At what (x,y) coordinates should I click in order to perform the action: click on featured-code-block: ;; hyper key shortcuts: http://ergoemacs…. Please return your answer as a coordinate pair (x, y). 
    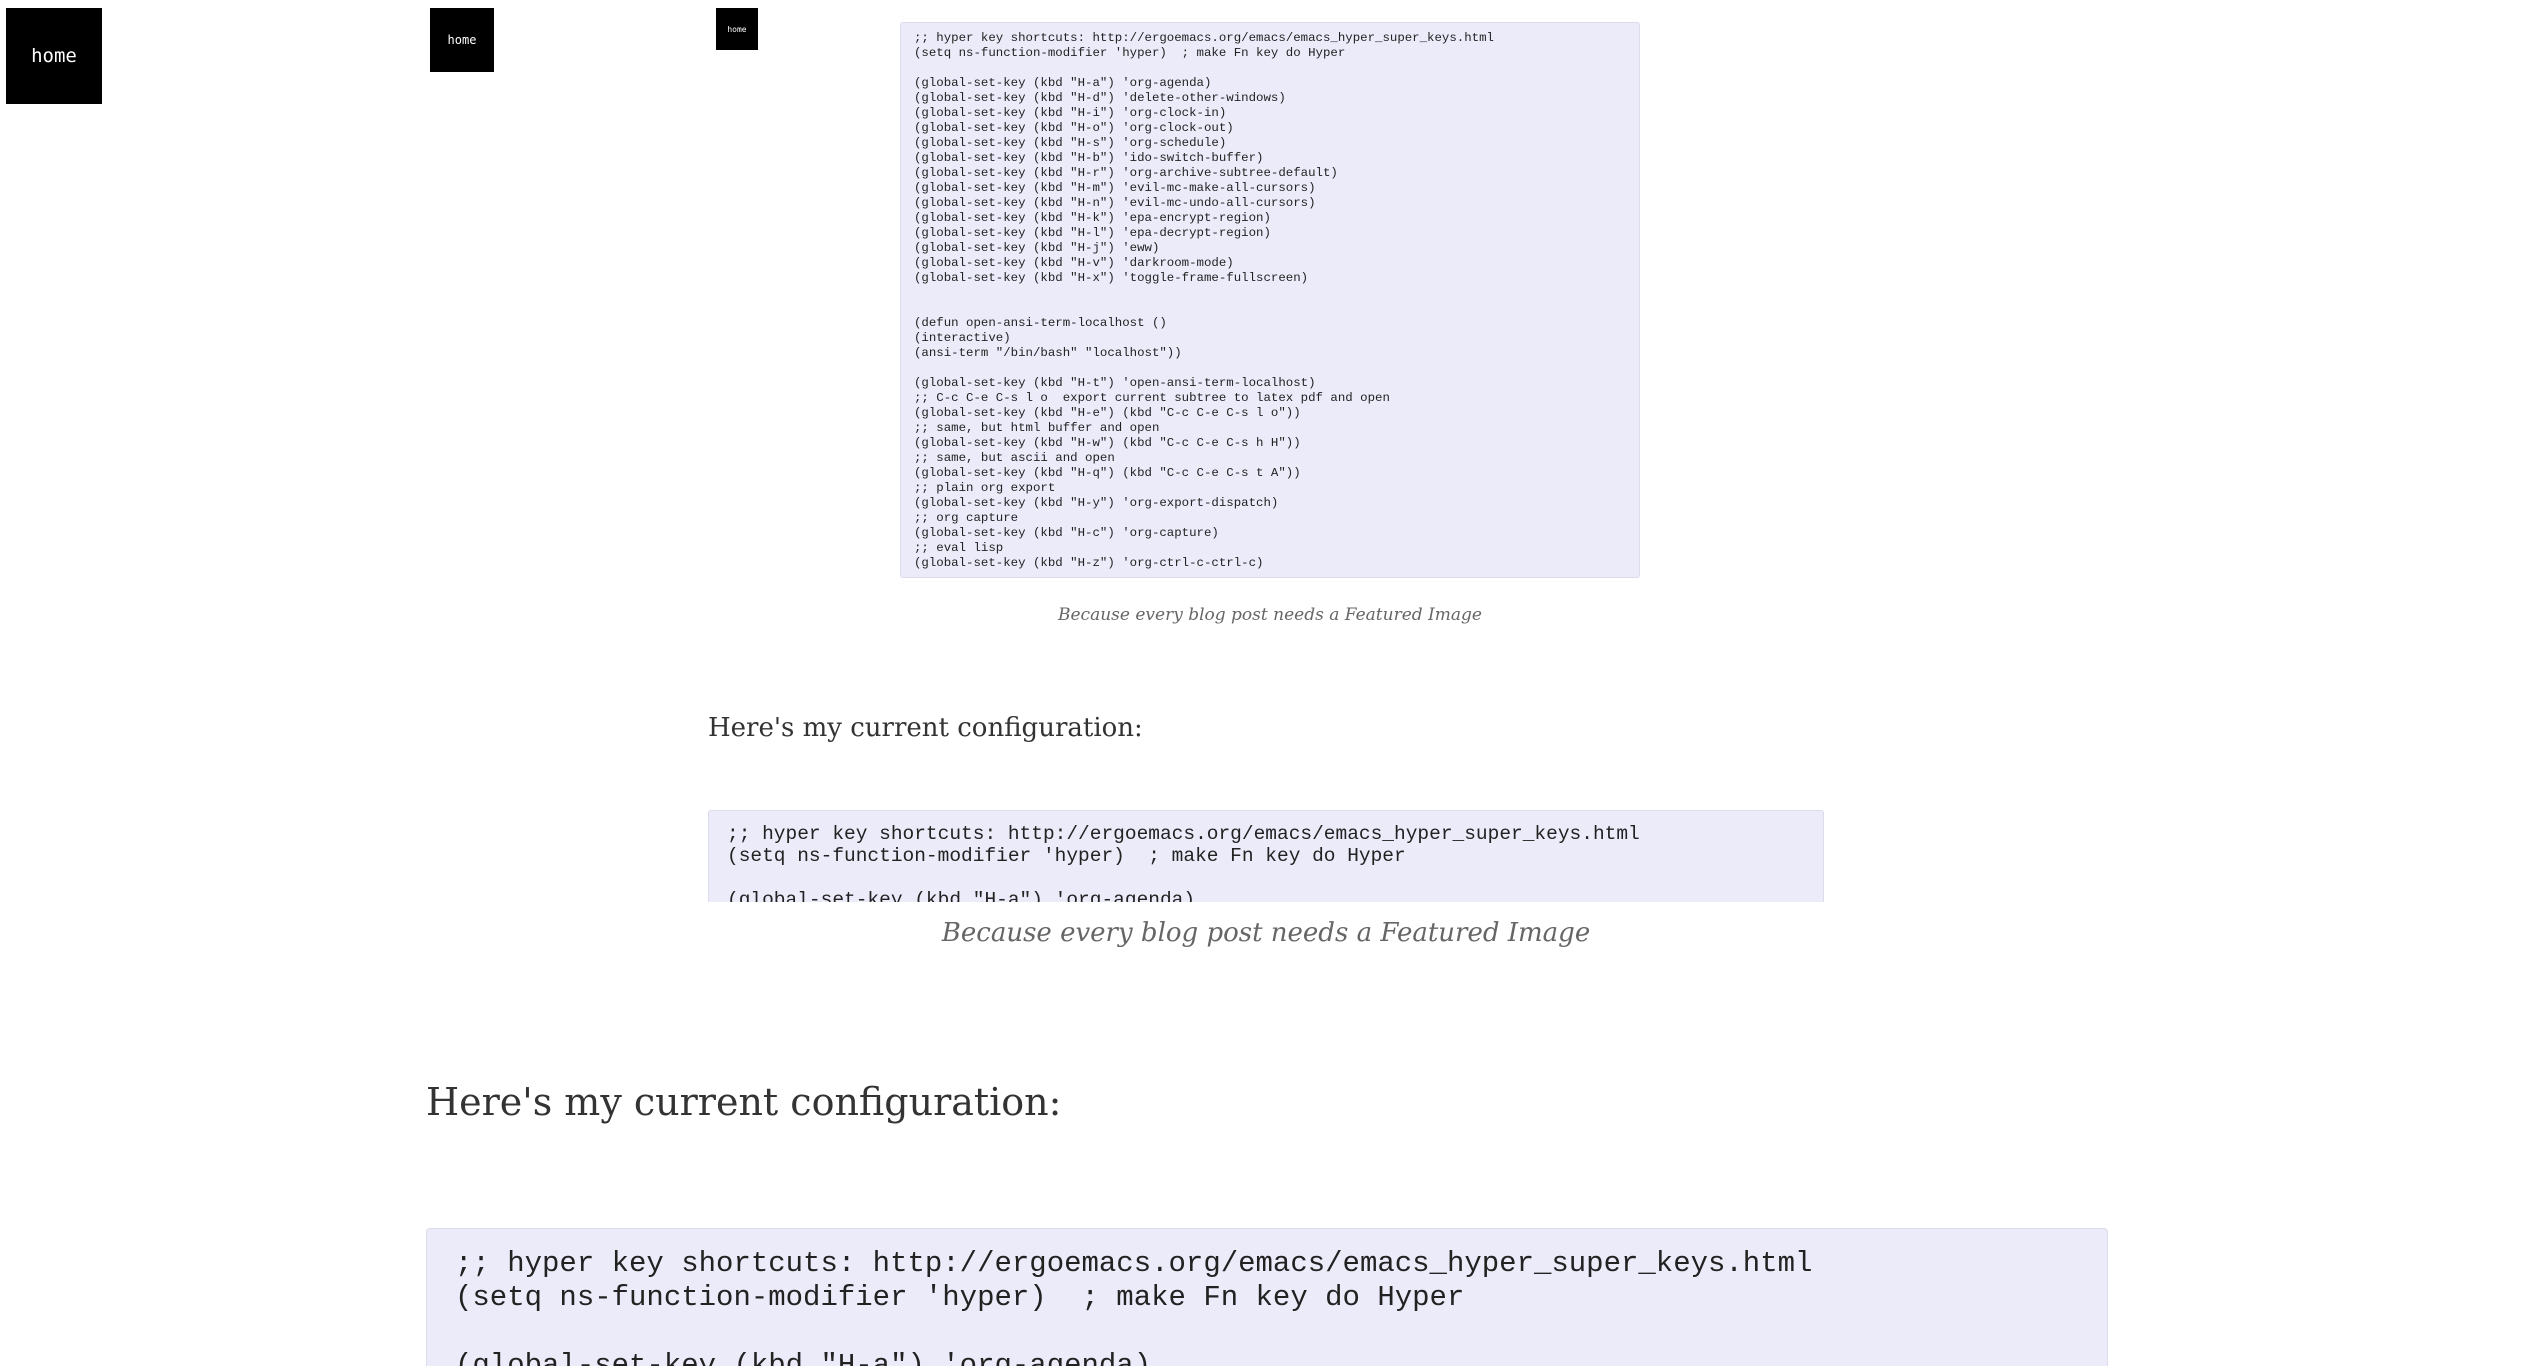
    Looking at the image, I should click on (1270, 300).